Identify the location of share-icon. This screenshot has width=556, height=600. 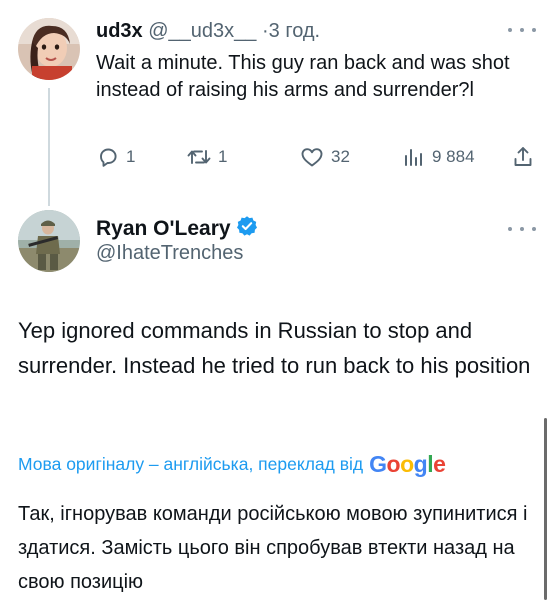
(523, 157).